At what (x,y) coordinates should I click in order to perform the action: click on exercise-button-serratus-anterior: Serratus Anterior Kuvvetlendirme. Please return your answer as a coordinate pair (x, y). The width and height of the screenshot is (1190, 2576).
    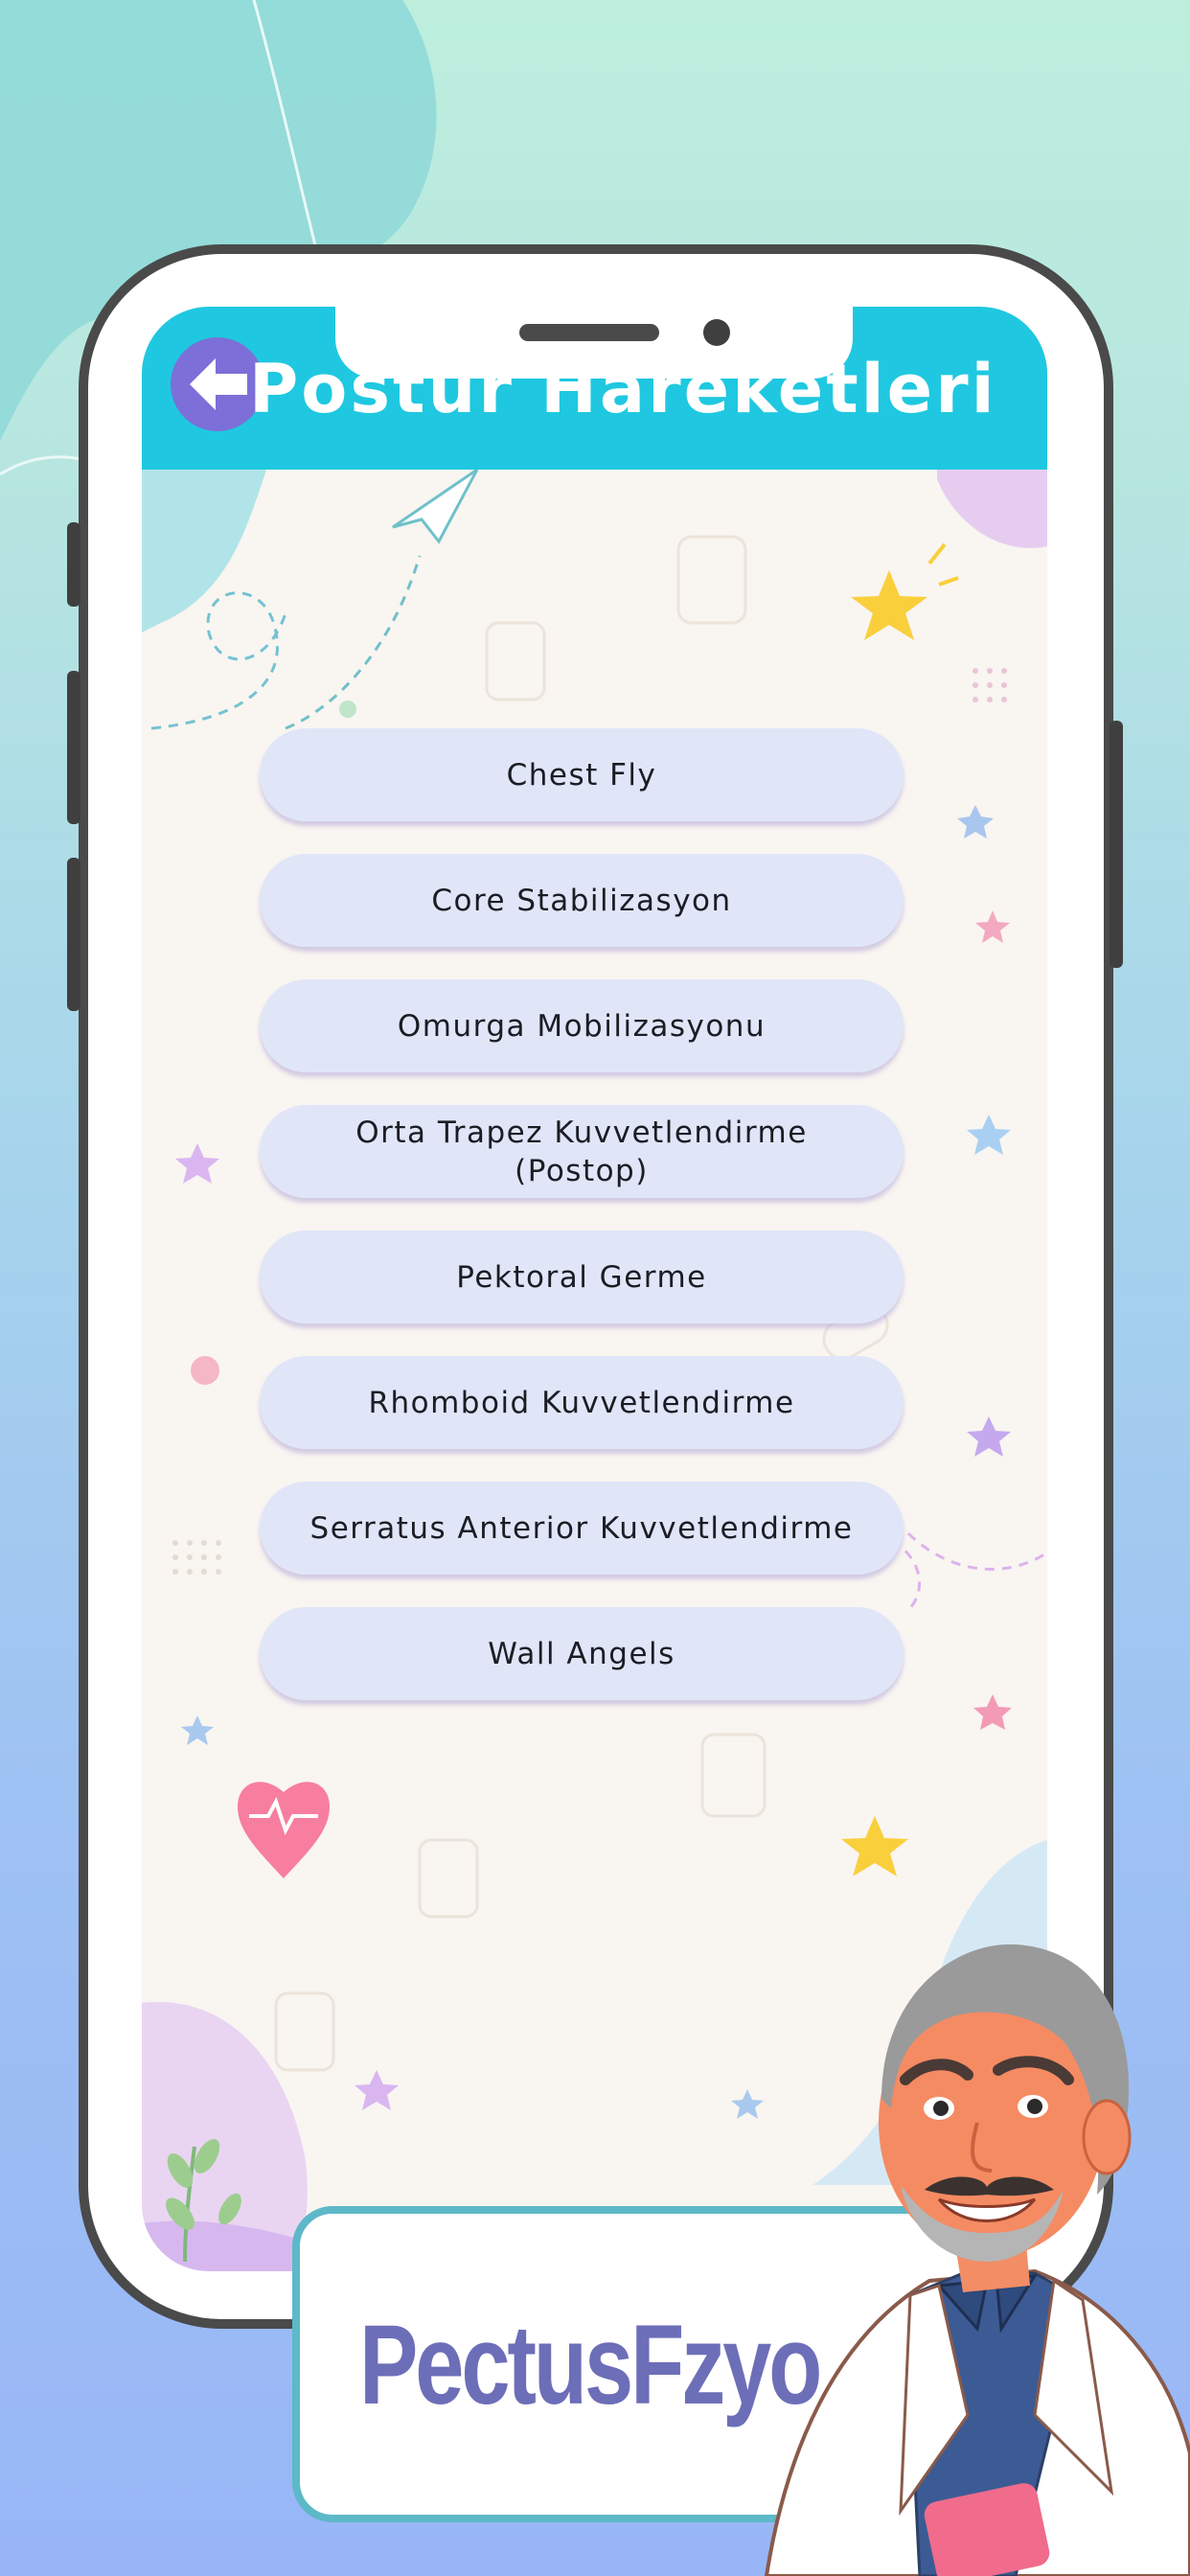
    Looking at the image, I should click on (582, 1529).